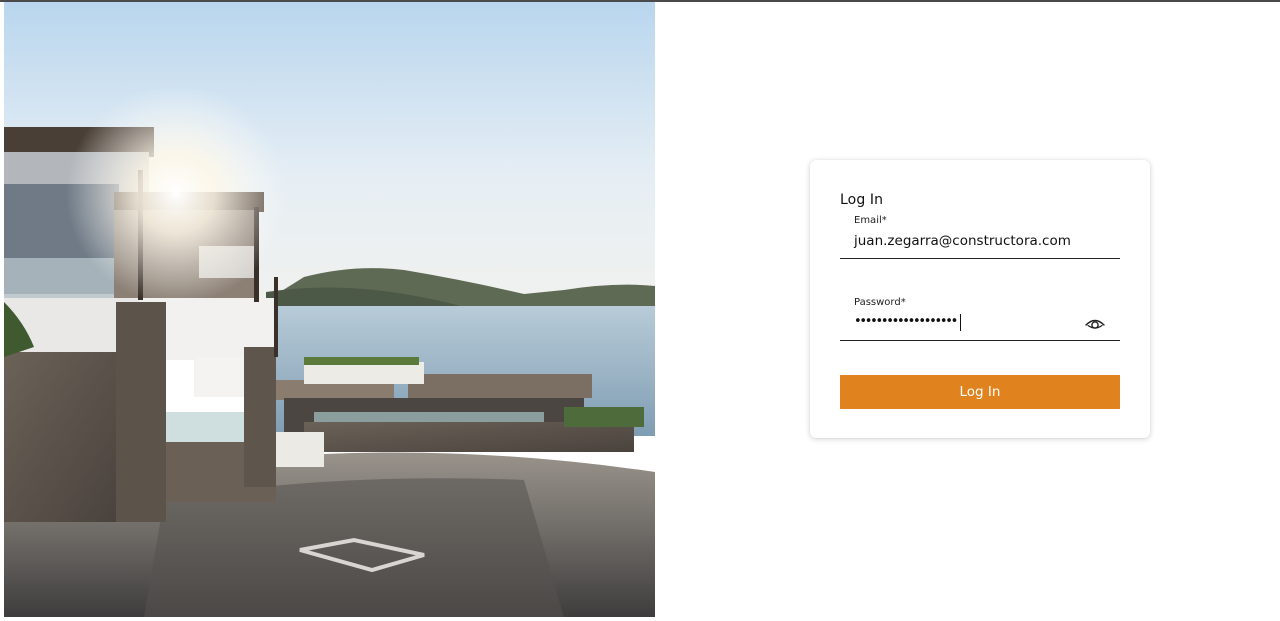 Image resolution: width=1280 pixels, height=621 pixels. Describe the element at coordinates (880, 302) in the screenshot. I see `password-label: Password*` at that location.